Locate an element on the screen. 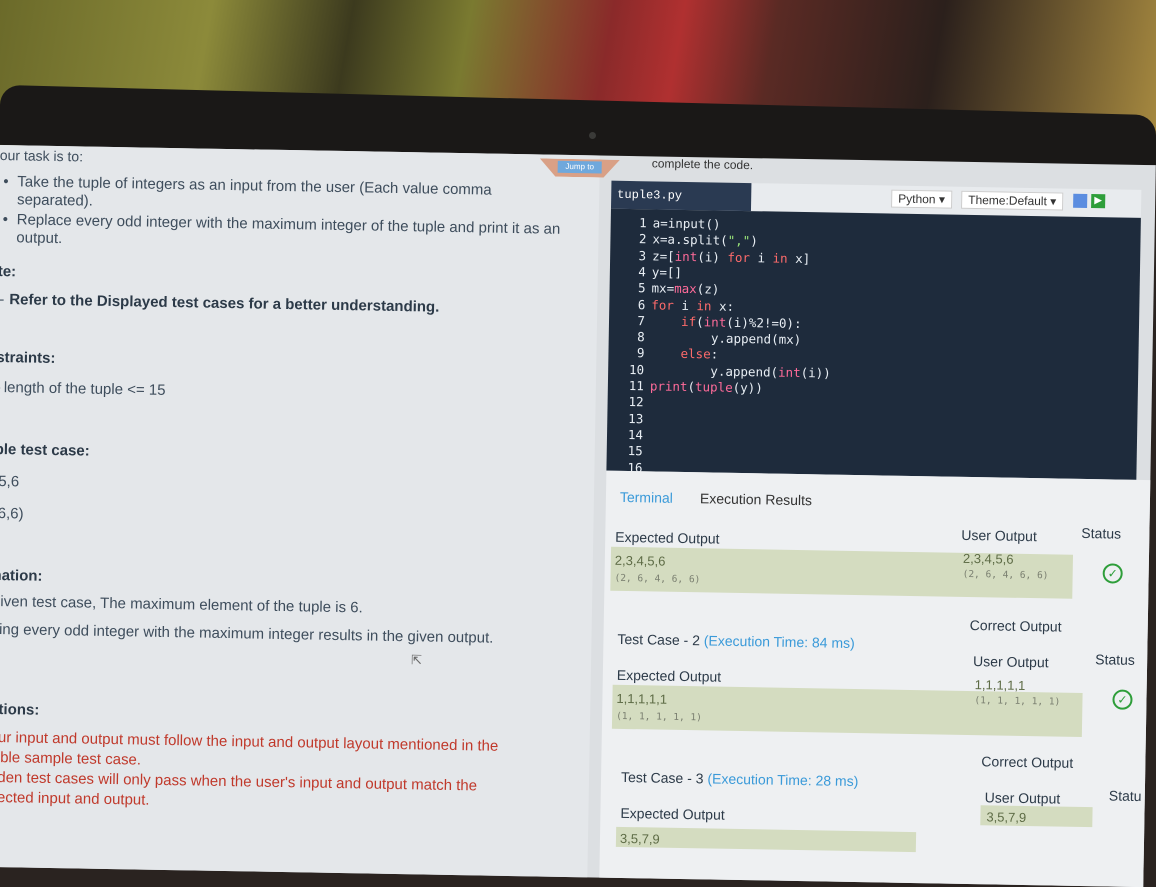 This screenshot has width=1156, height=887. constraint-dash: - is located at coordinates (0, 387).